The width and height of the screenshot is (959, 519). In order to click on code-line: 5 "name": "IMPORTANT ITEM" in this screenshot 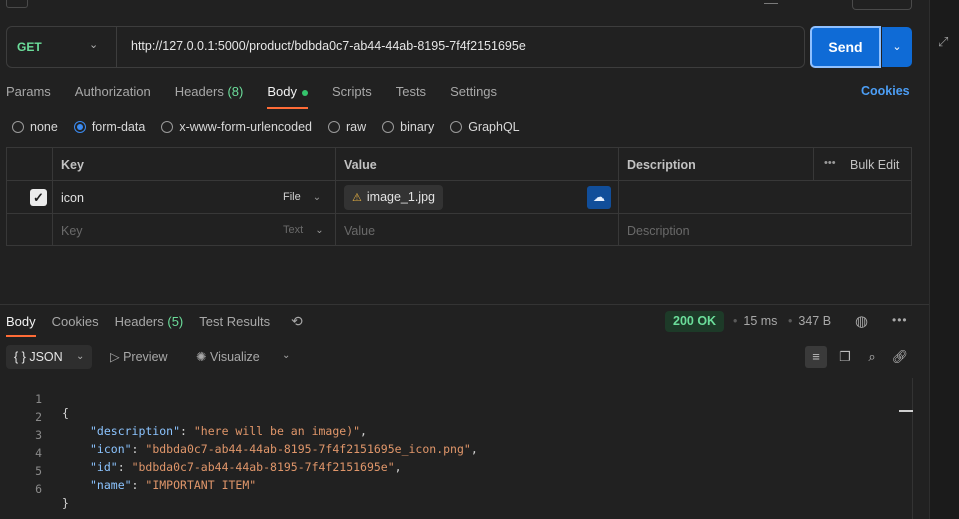, I will do `click(450, 471)`.